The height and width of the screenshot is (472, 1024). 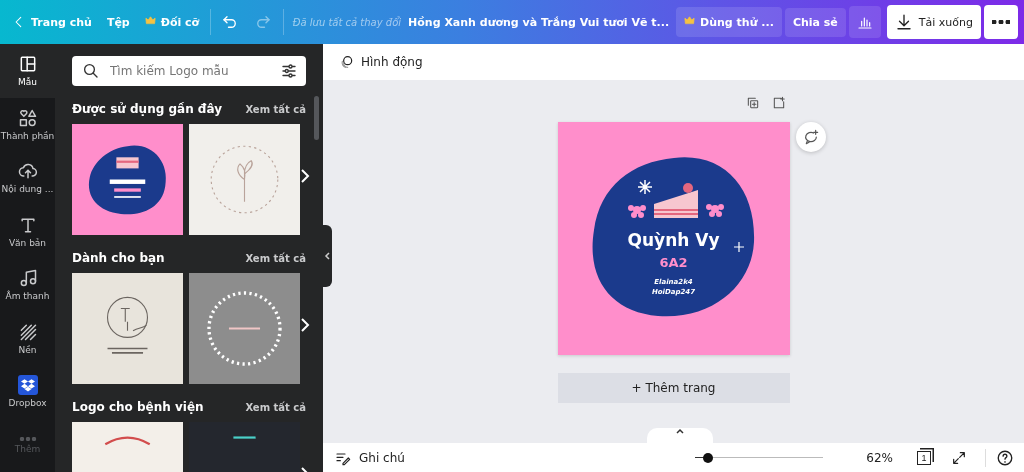 I want to click on redo-icon, so click(x=263, y=22).